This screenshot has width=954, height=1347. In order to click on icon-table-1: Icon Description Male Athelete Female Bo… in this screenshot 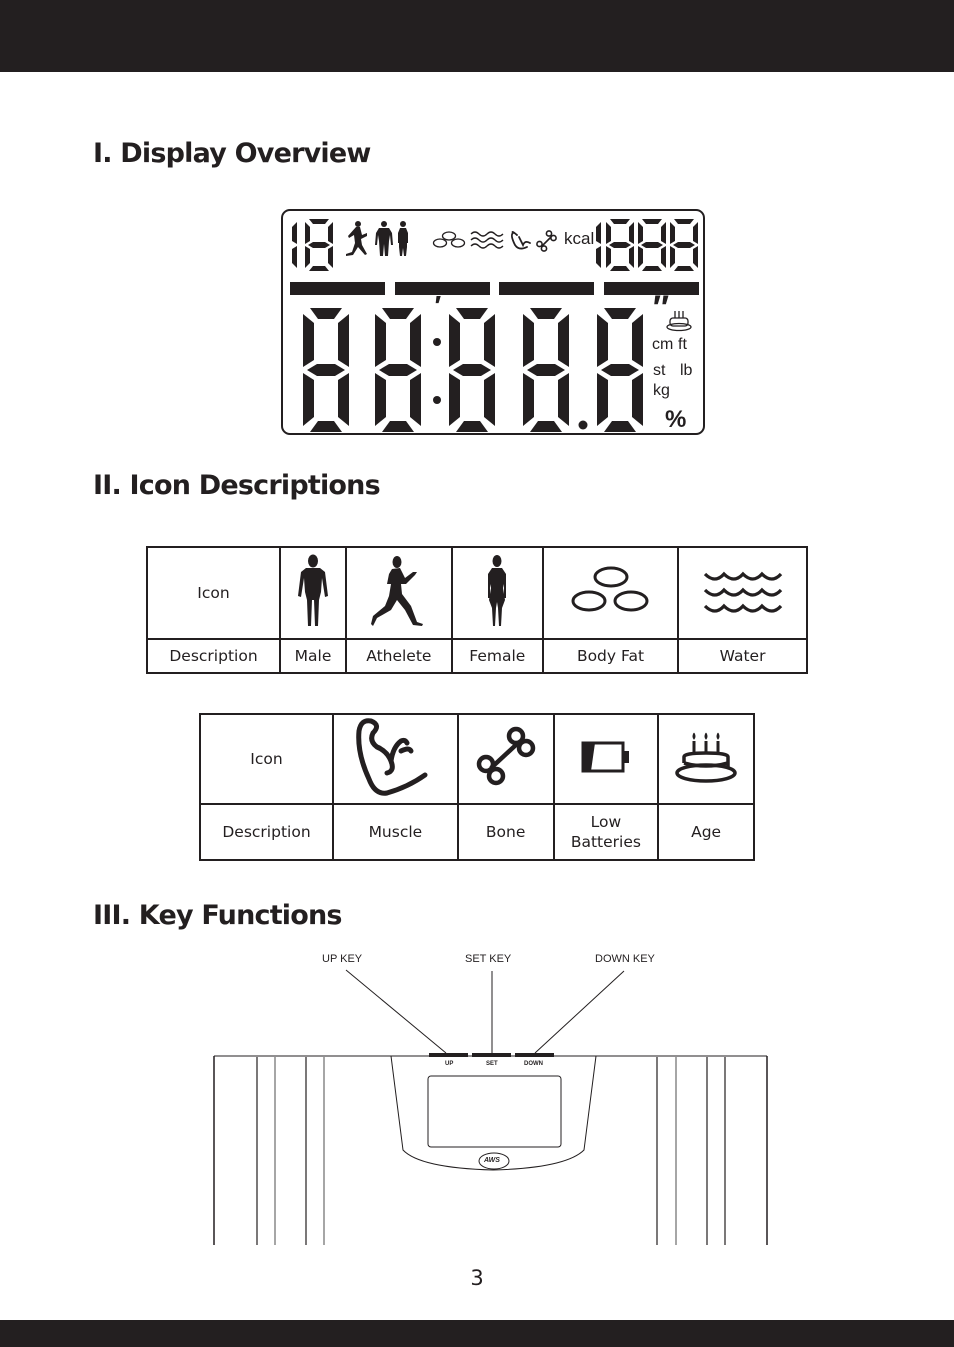, I will do `click(477, 610)`.